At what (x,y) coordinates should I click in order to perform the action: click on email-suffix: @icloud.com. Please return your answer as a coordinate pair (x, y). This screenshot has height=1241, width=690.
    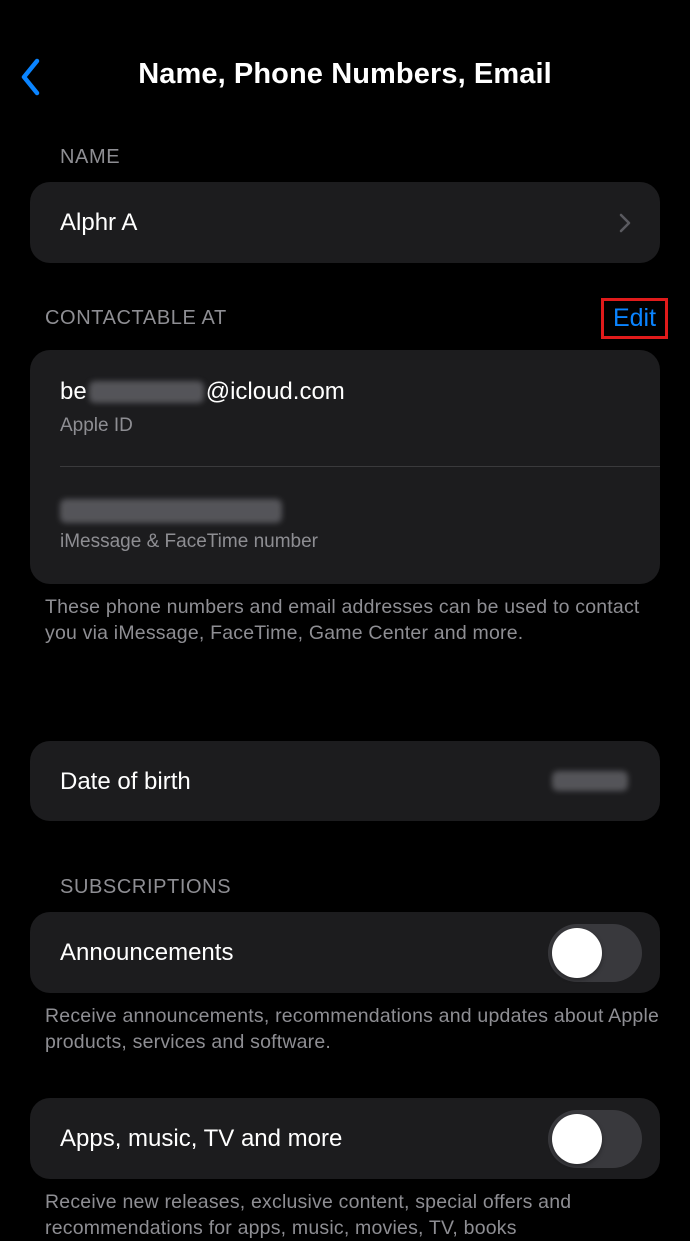
    Looking at the image, I should click on (275, 391).